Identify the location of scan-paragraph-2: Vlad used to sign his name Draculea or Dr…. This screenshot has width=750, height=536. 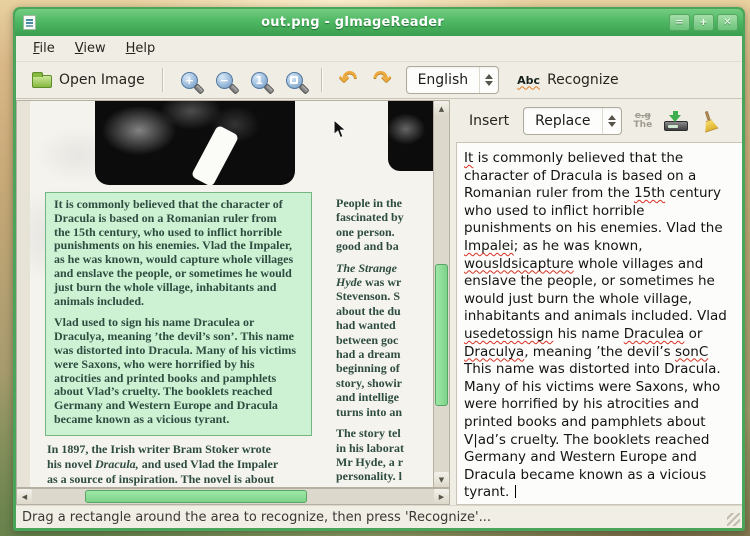
(175, 370).